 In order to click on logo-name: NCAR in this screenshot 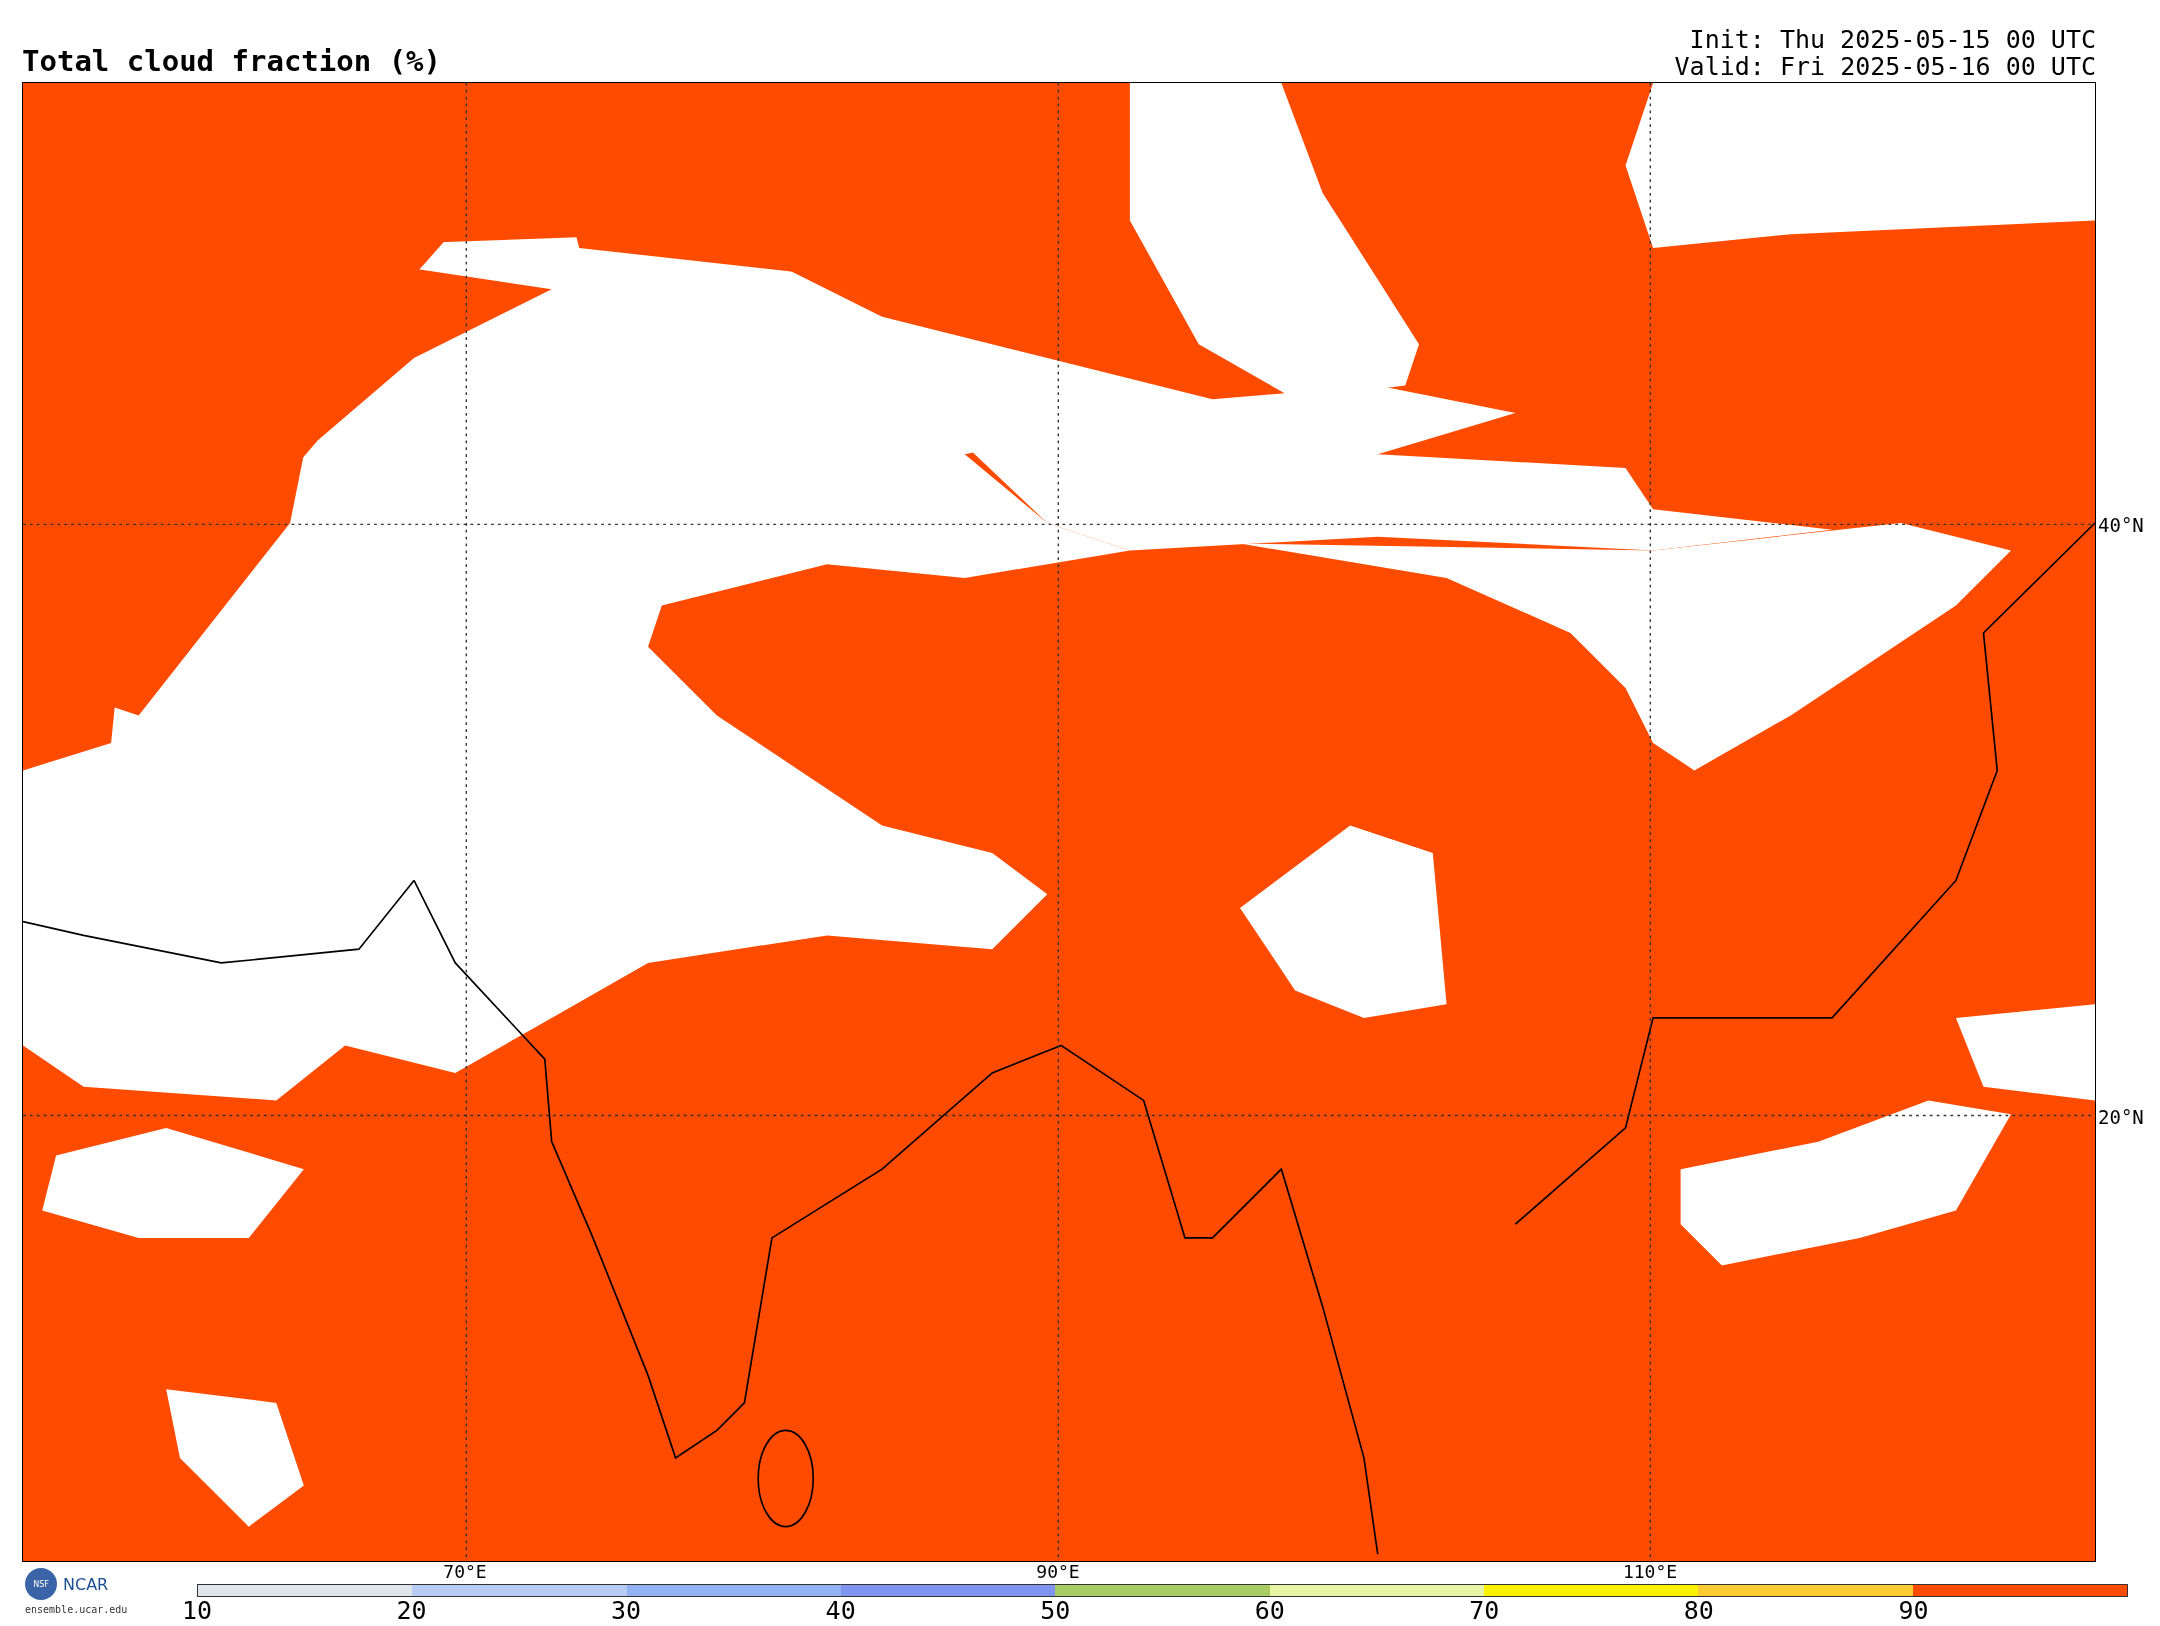, I will do `click(86, 1584)`.